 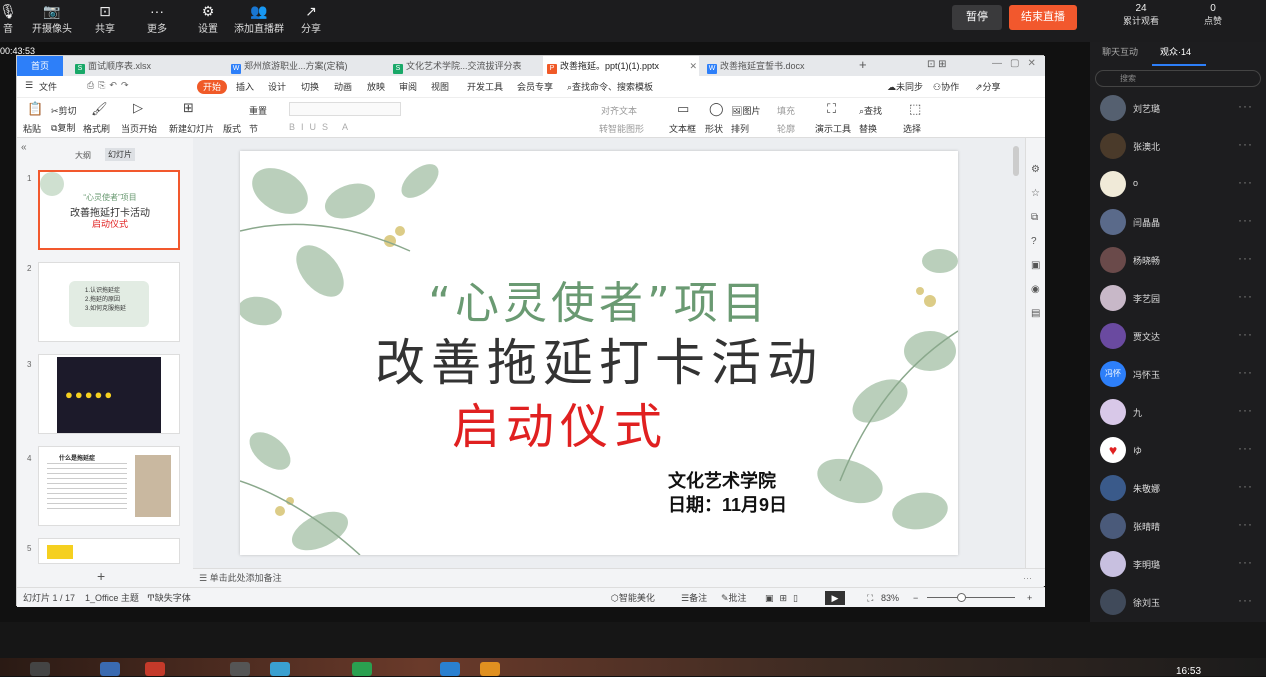 I want to click on menu-member: 会员专享, so click(x=535, y=86).